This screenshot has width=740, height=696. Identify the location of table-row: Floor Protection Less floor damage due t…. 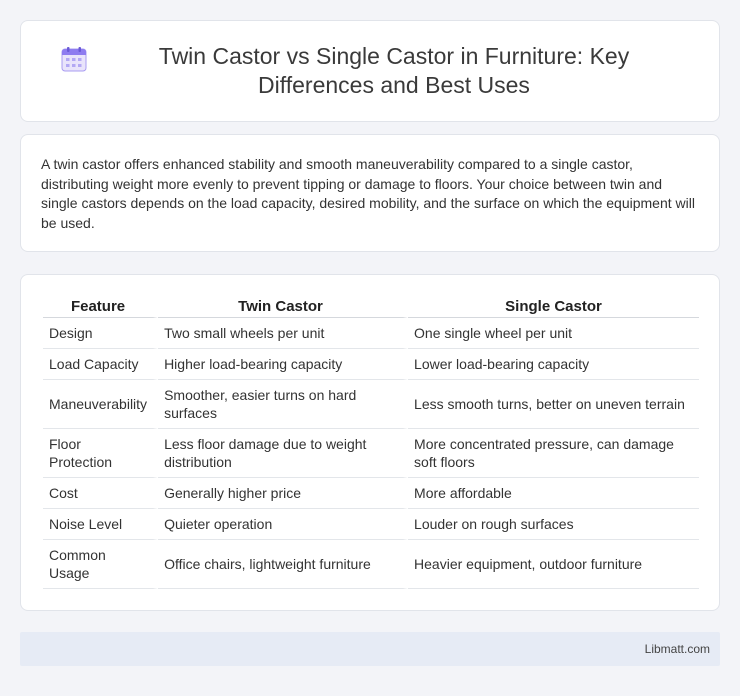
(371, 453).